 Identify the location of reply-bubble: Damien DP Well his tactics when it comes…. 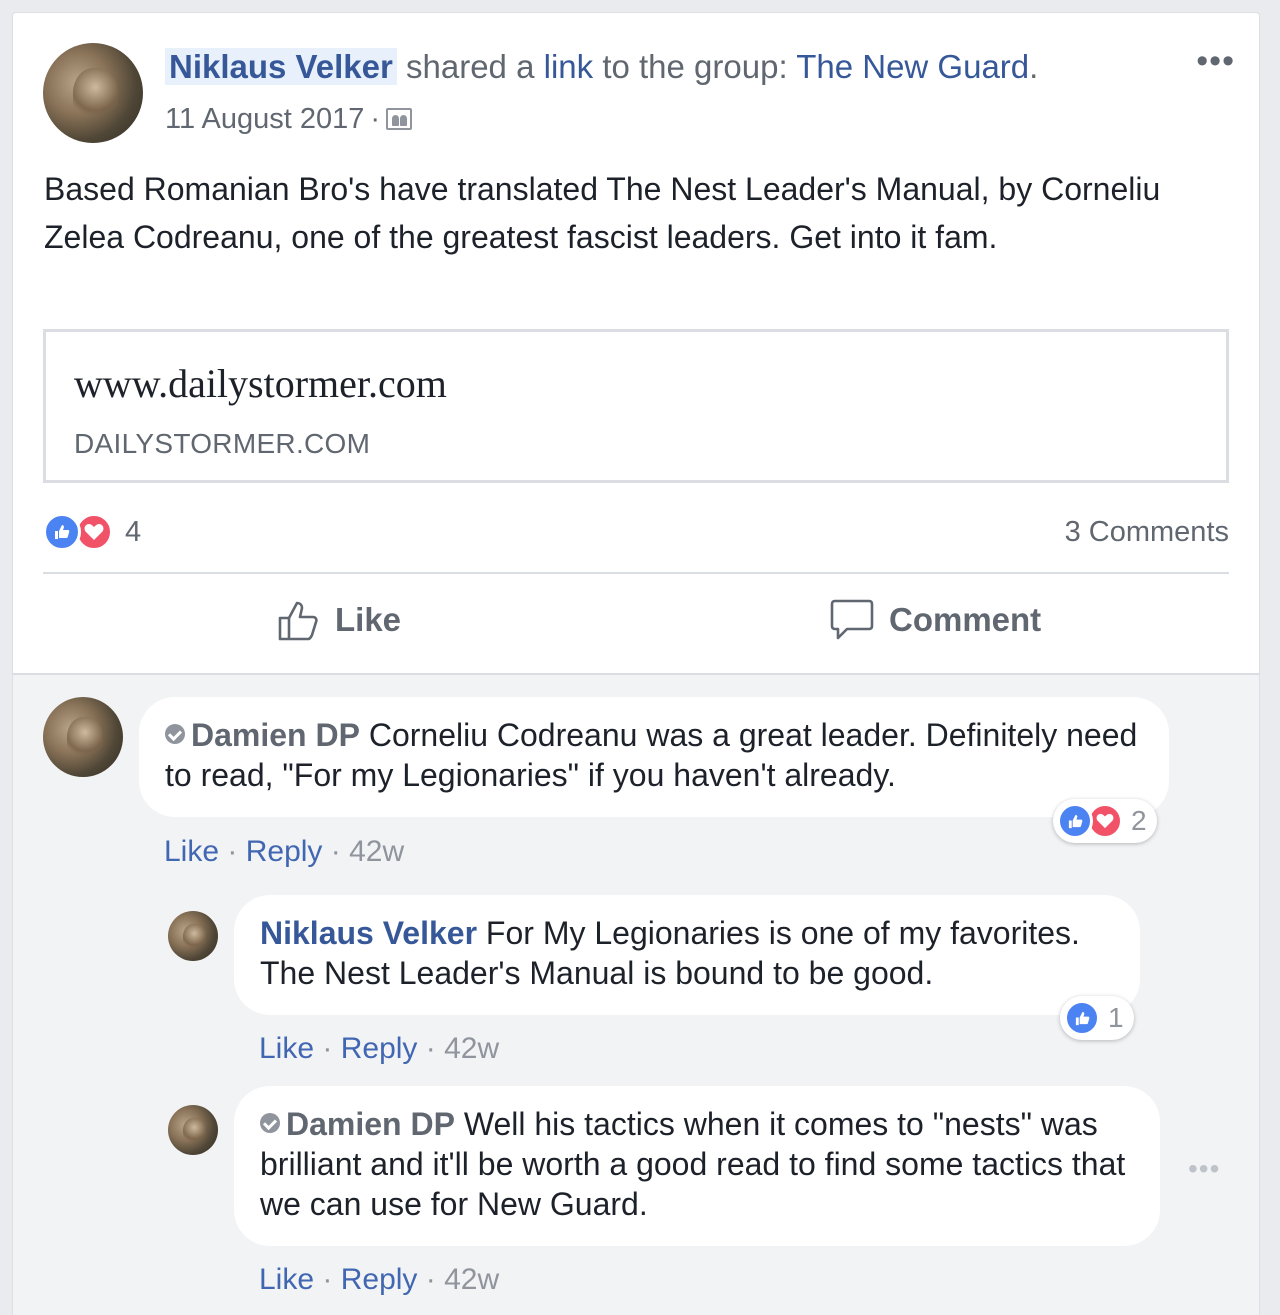
(697, 1166).